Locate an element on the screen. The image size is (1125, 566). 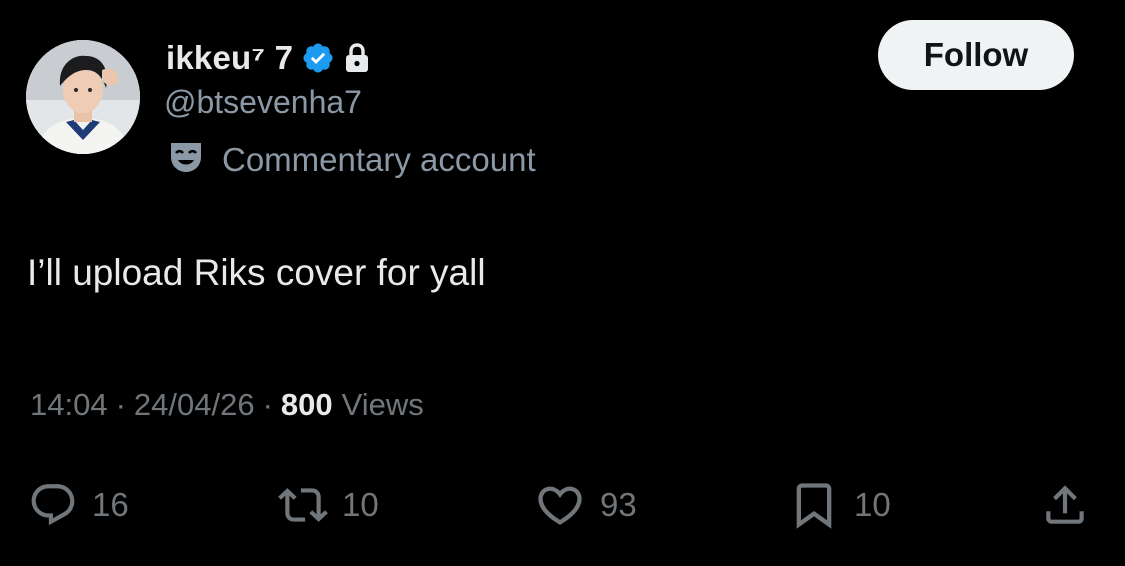
bookmark-icon is located at coordinates (814, 505).